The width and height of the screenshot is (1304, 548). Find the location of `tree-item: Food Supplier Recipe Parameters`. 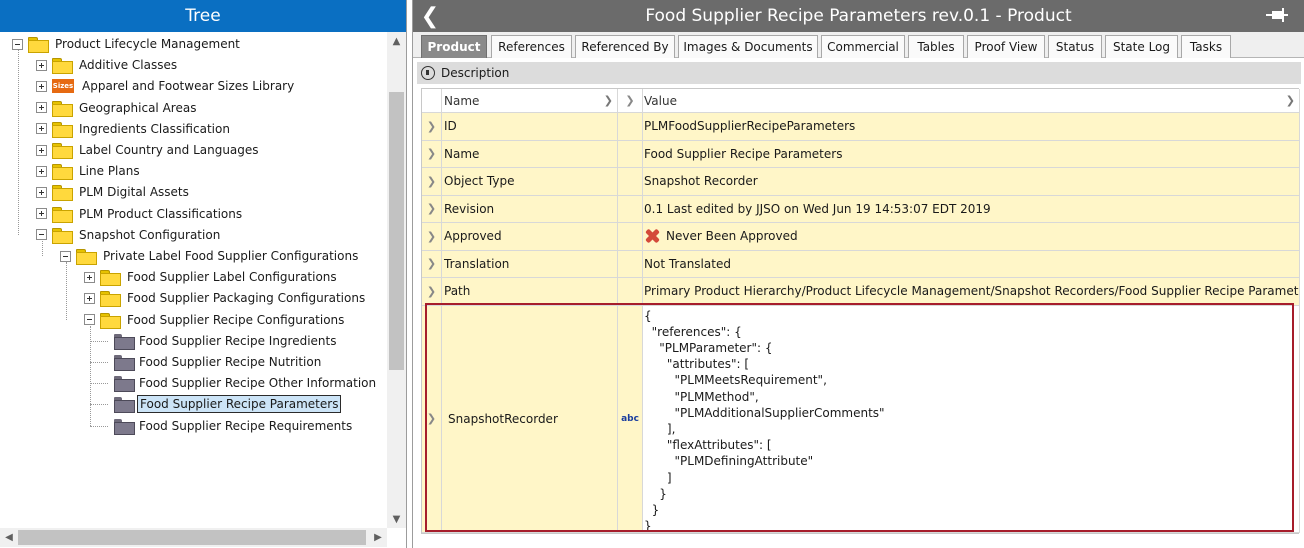

tree-item: Food Supplier Recipe Parameters is located at coordinates (225, 404).